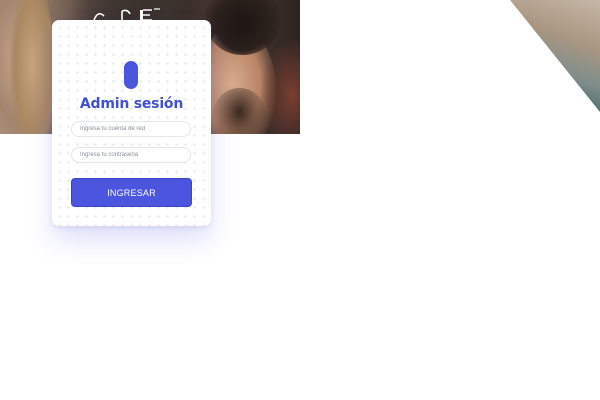  Describe the element at coordinates (131, 192) in the screenshot. I see `login-submit-button: INGRESAR` at that location.